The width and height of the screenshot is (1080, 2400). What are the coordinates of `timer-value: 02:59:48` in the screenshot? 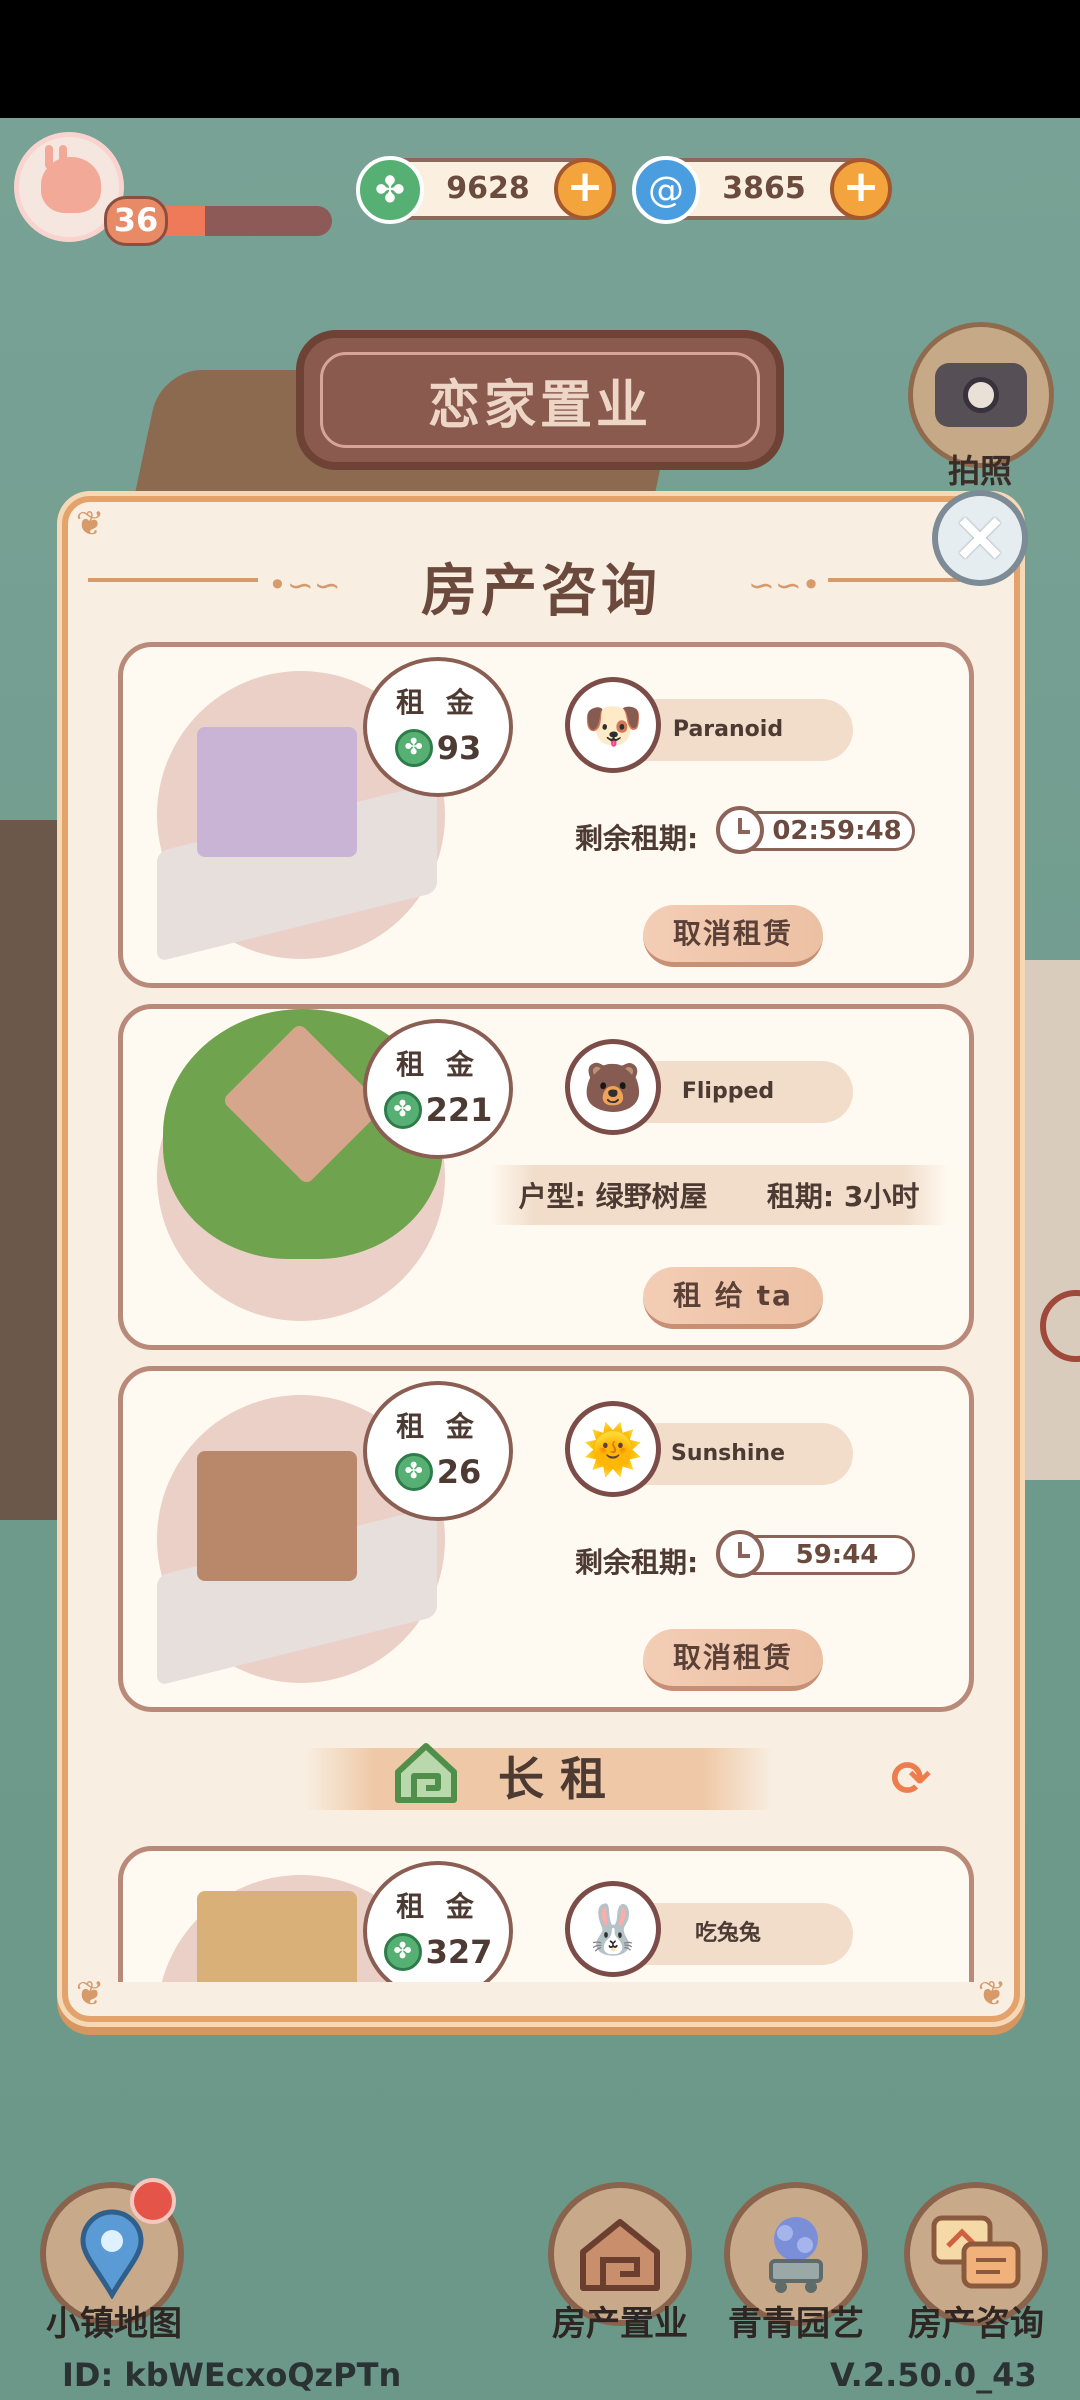 It's located at (837, 831).